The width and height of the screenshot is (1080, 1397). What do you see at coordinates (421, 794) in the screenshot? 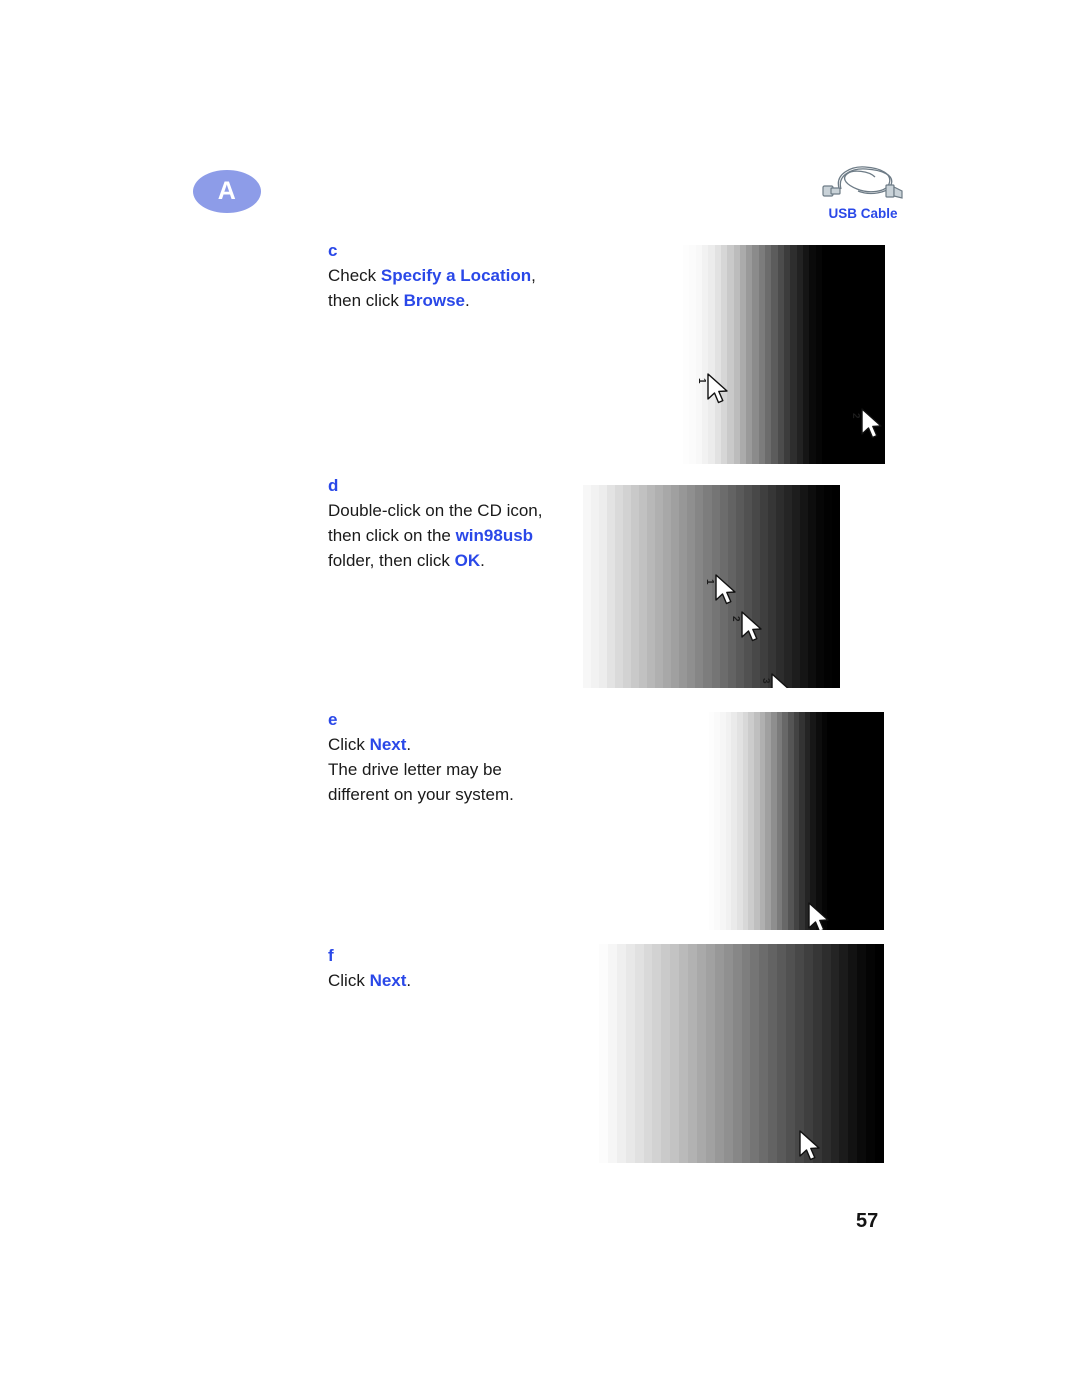
I see `plain-text: different on your system.` at bounding box center [421, 794].